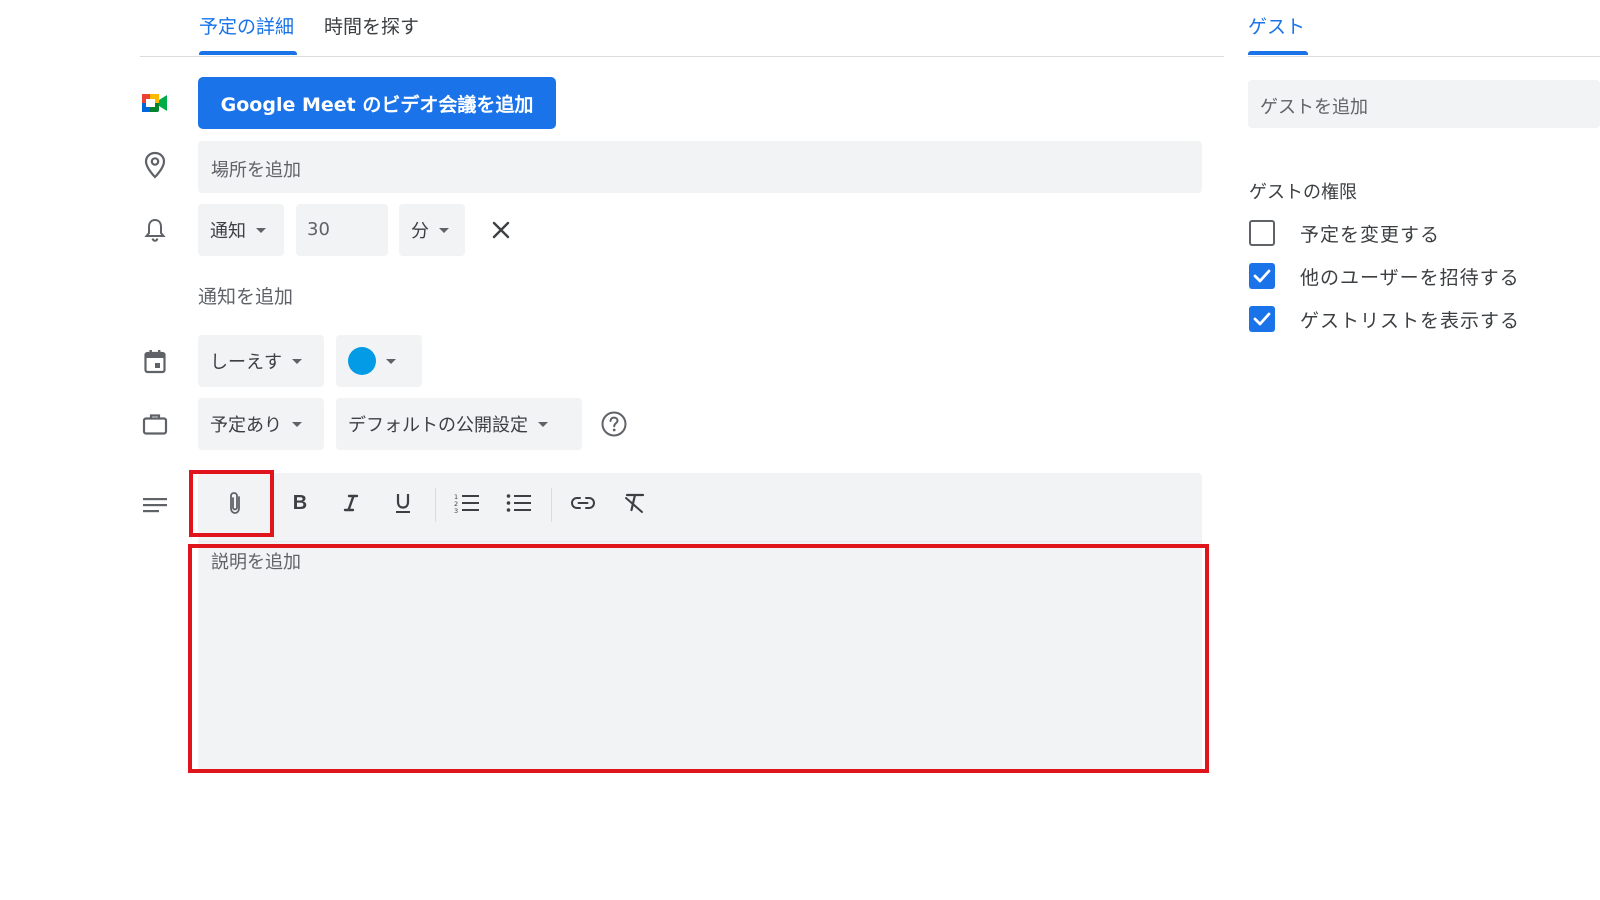 The width and height of the screenshot is (1600, 900). I want to click on notification-unit-label: 分, so click(420, 231).